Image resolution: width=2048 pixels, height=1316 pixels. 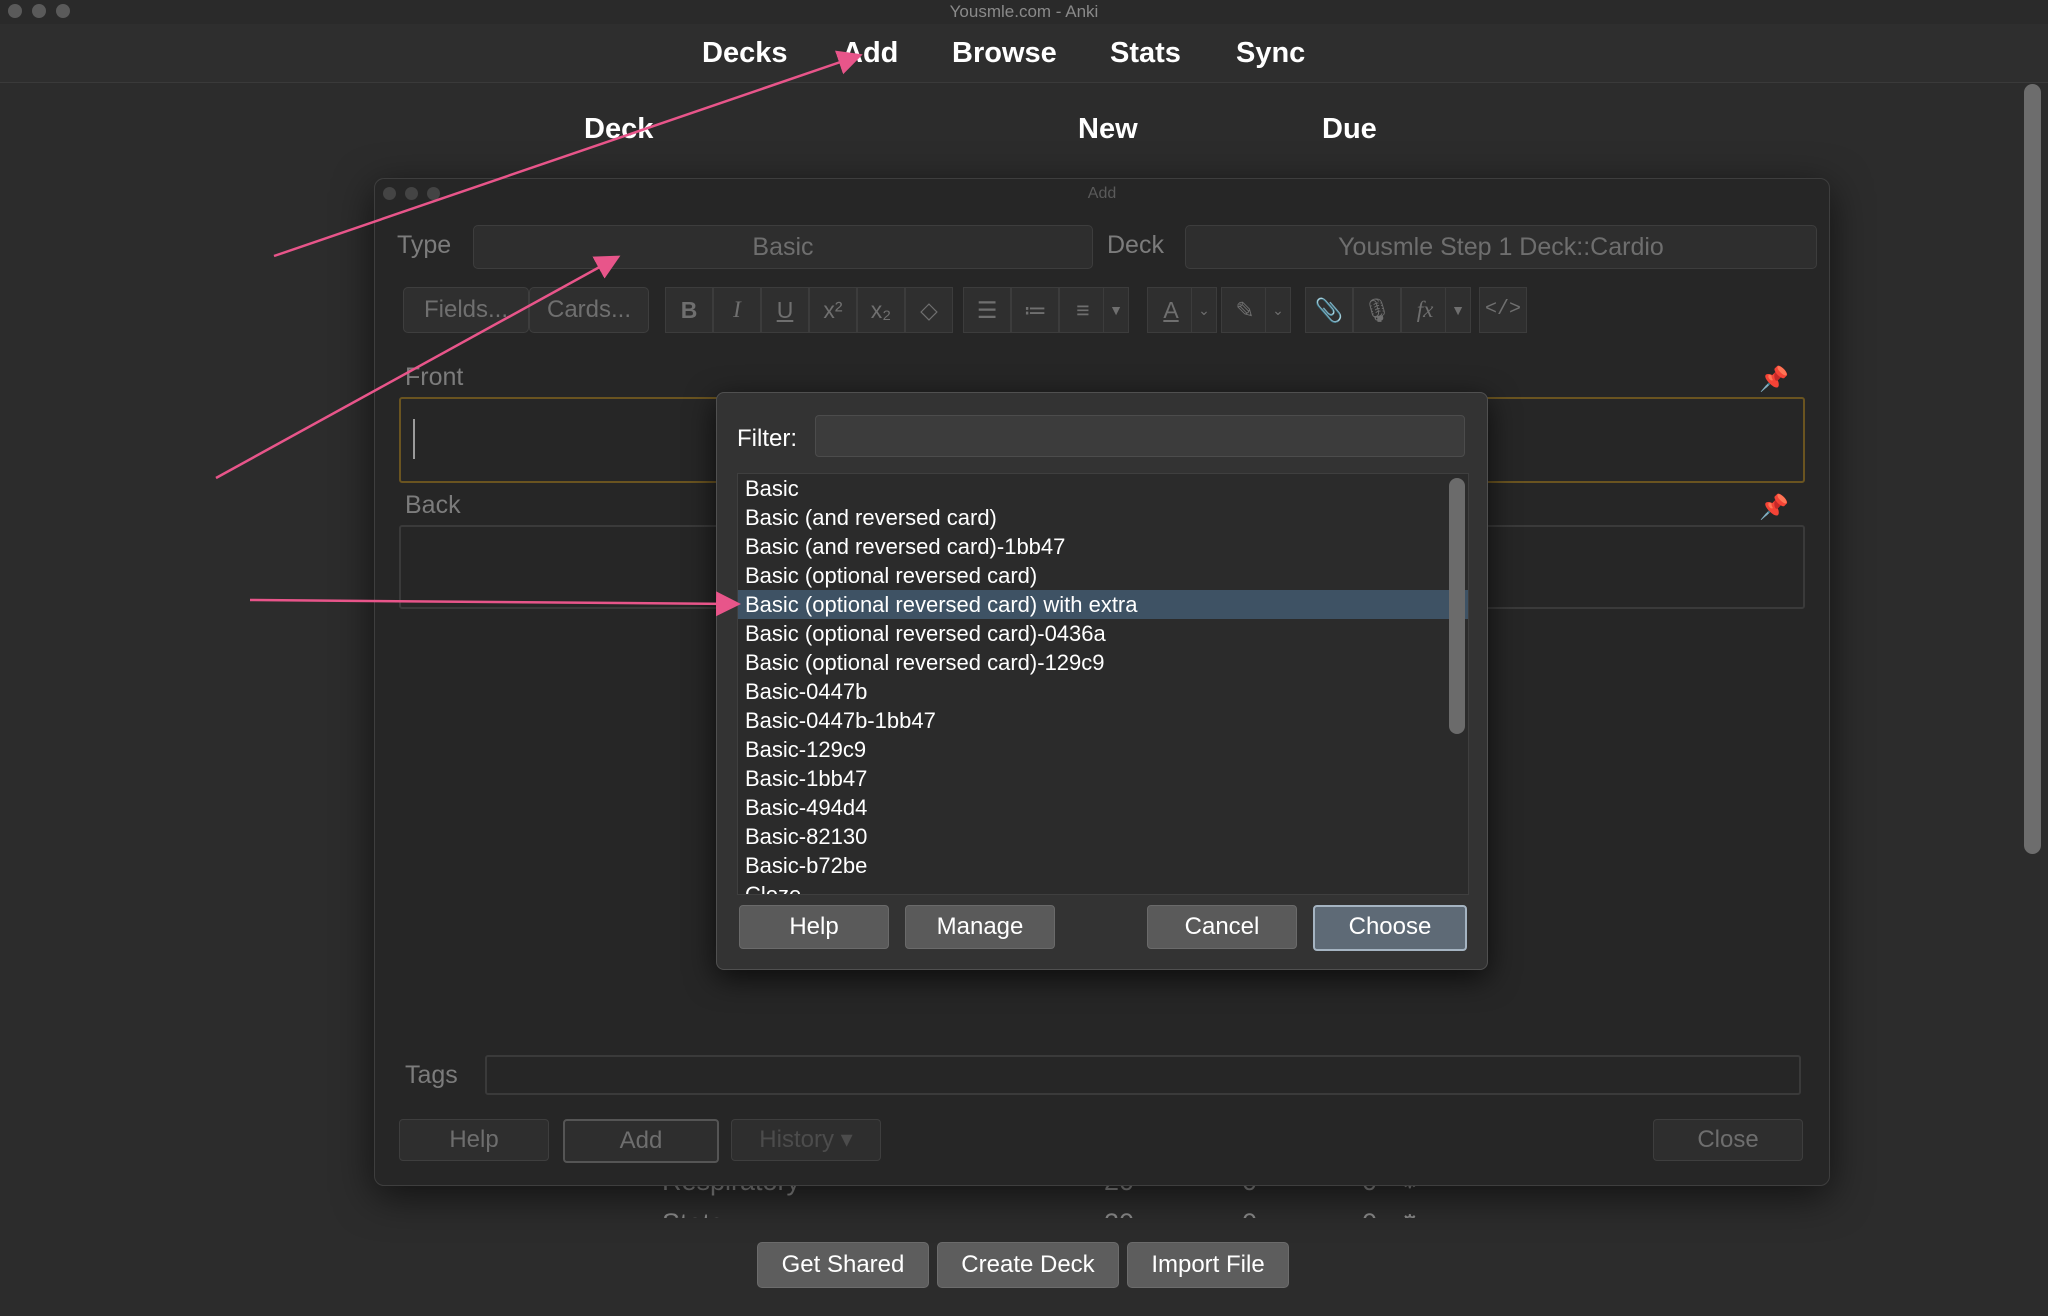 What do you see at coordinates (783, 247) in the screenshot?
I see `note-type-button: Basic` at bounding box center [783, 247].